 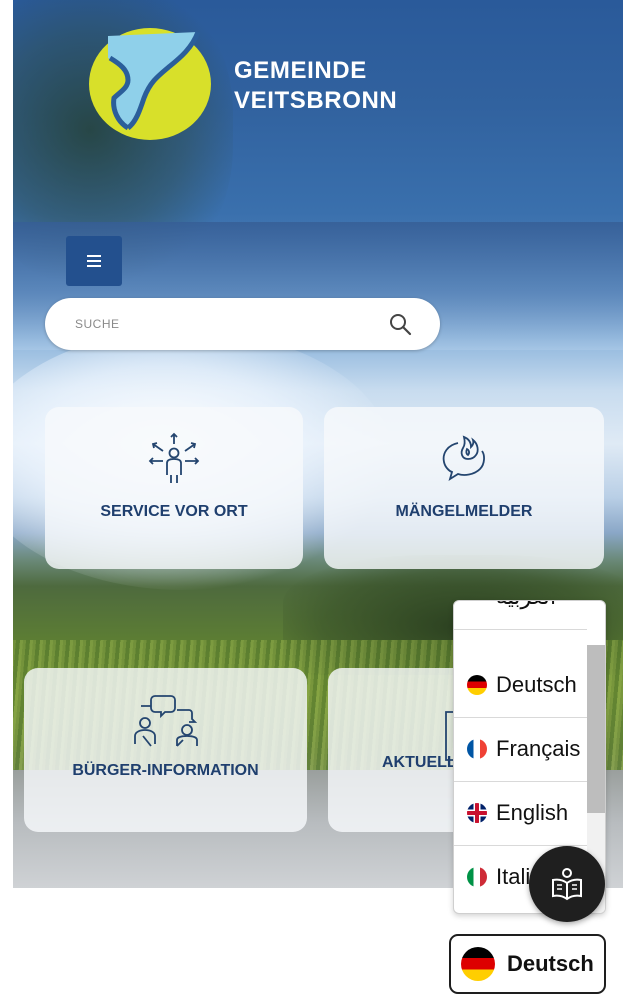 I want to click on reader-button, so click(x=567, y=884).